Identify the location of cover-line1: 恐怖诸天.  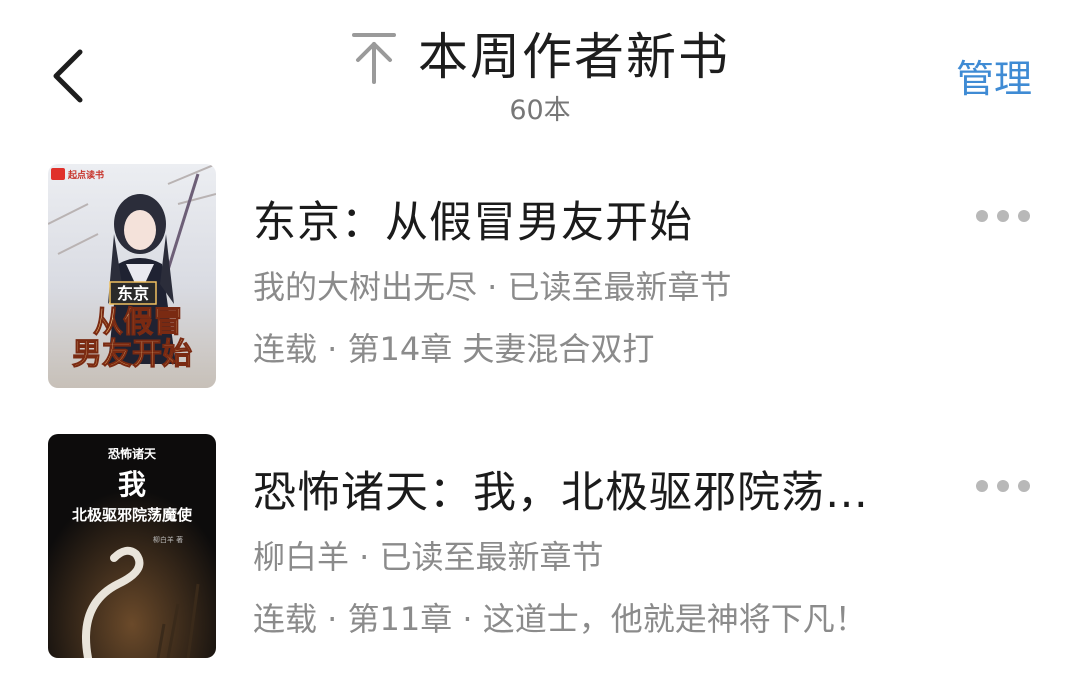
(132, 453).